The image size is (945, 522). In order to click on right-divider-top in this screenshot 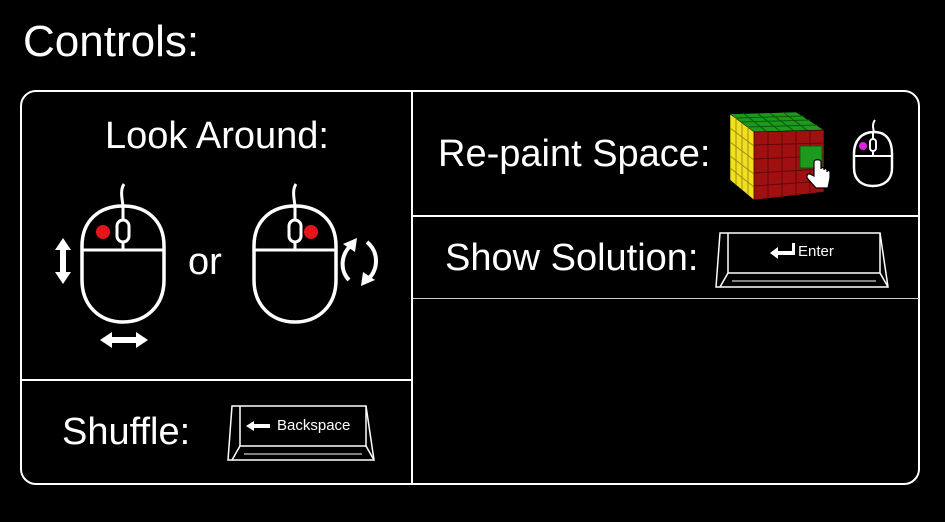, I will do `click(666, 216)`.